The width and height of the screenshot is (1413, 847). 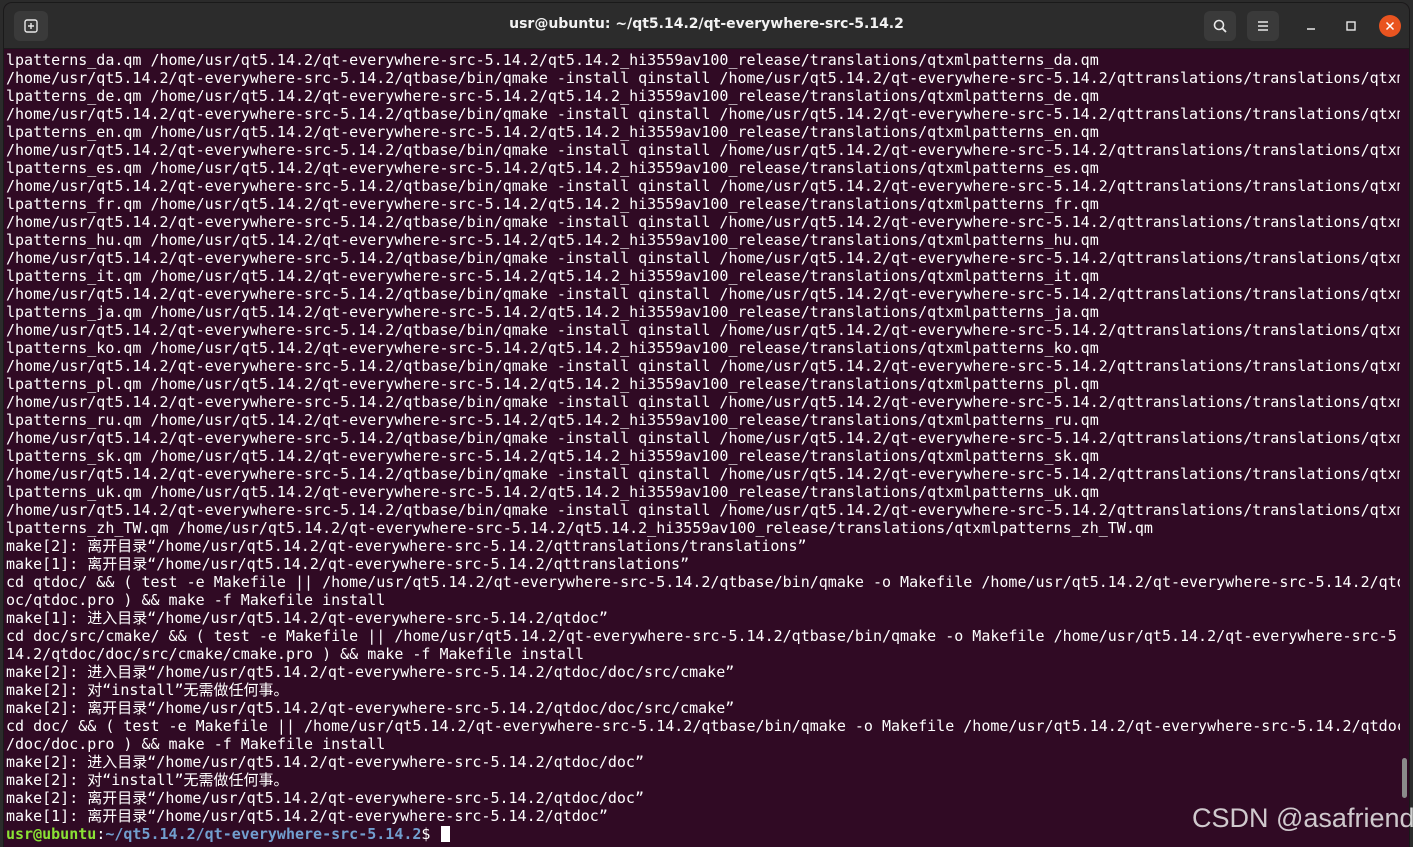 What do you see at coordinates (1311, 29) in the screenshot?
I see `minimize-icon` at bounding box center [1311, 29].